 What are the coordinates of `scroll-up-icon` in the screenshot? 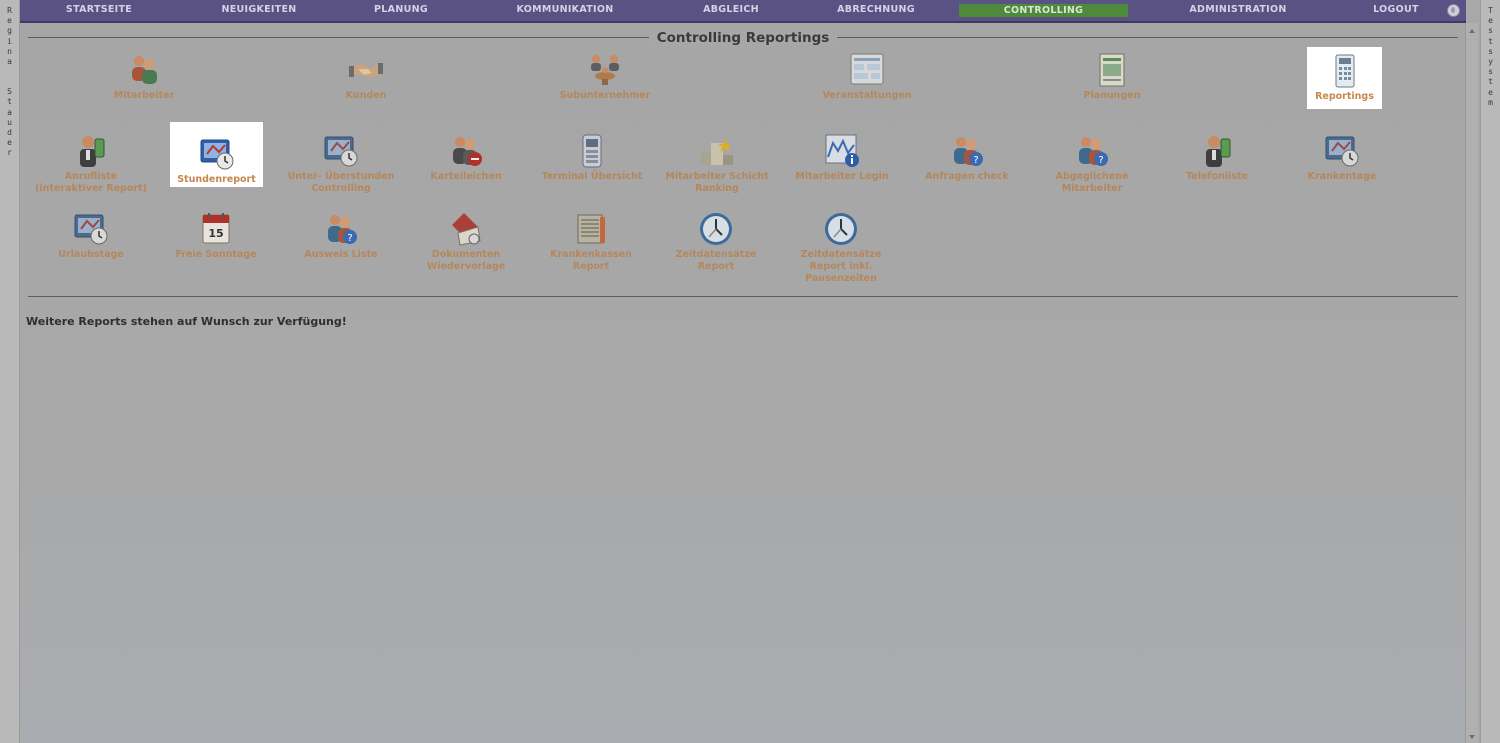 It's located at (1472, 31).